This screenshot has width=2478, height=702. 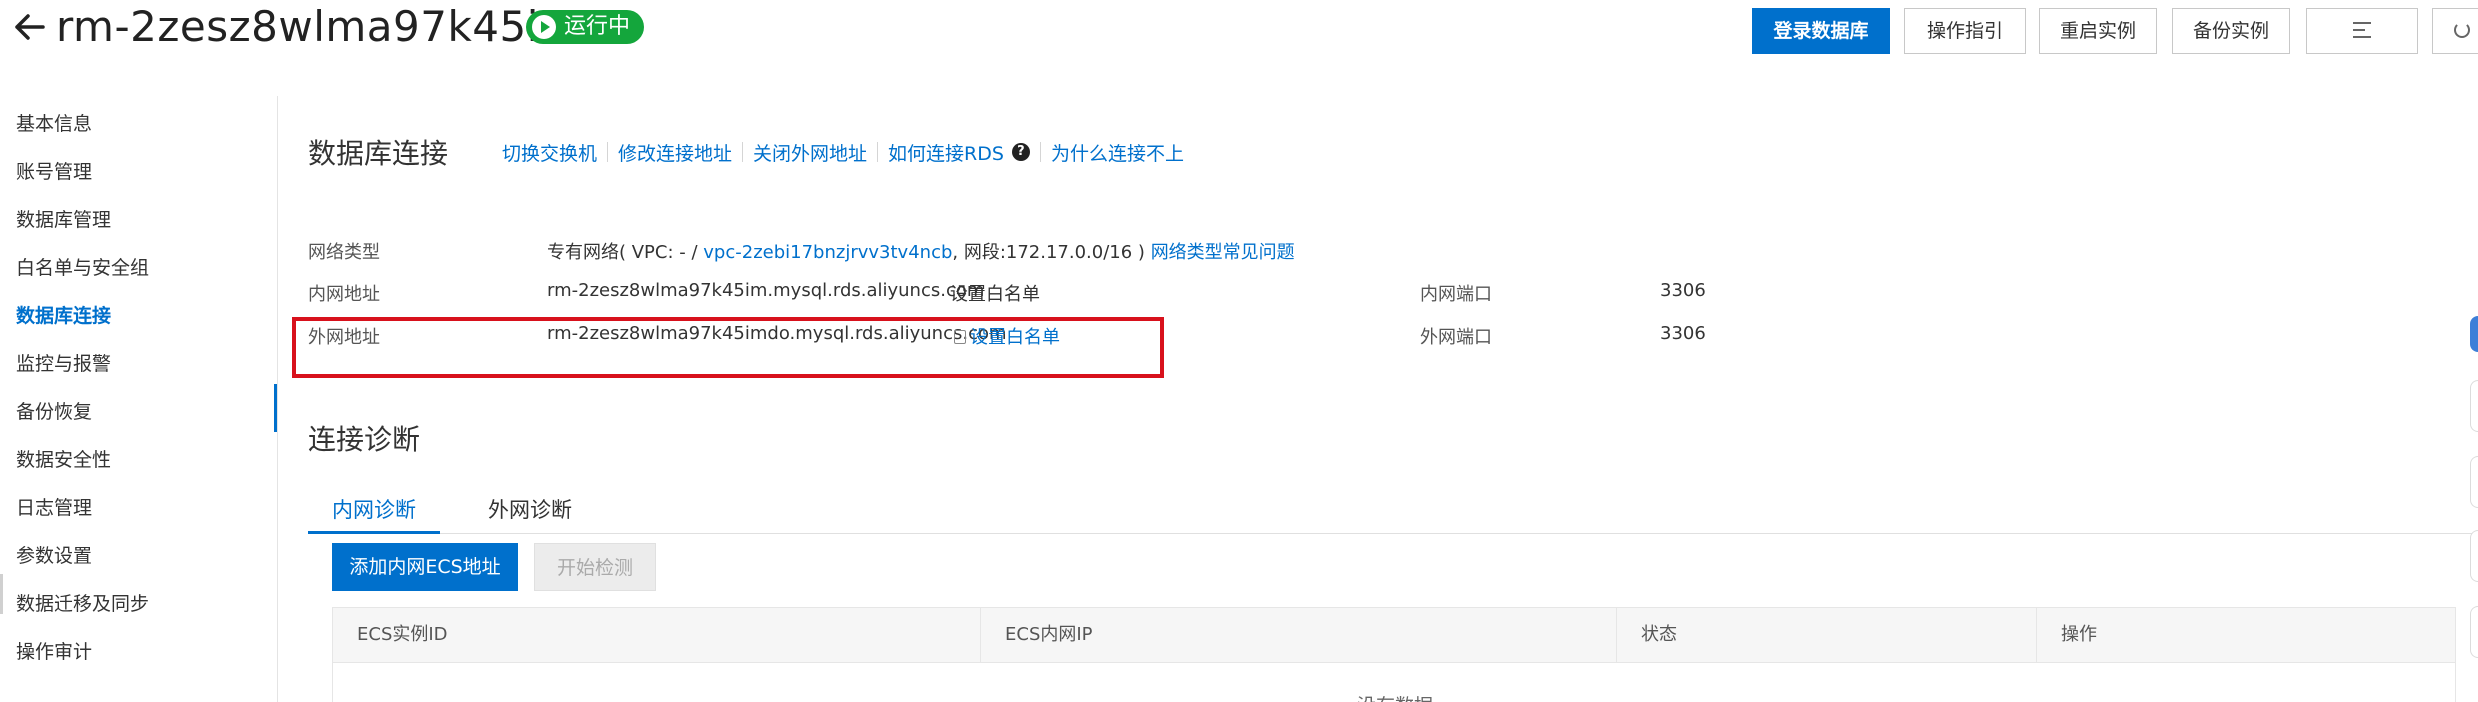 I want to click on refresh-button, so click(x=2455, y=31).